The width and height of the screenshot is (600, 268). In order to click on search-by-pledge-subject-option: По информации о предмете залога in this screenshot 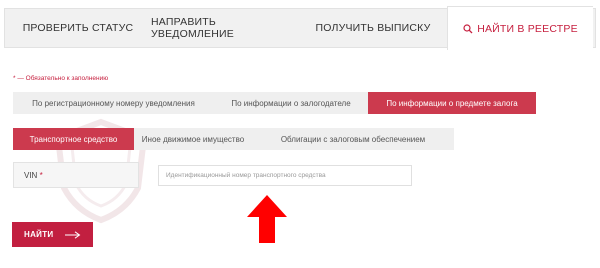, I will do `click(452, 103)`.